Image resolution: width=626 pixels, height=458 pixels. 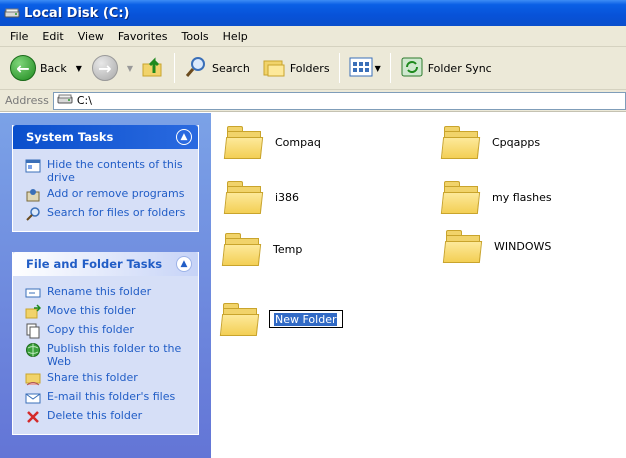 I want to click on task-copy-folder: Copy this folder, so click(x=108, y=331).